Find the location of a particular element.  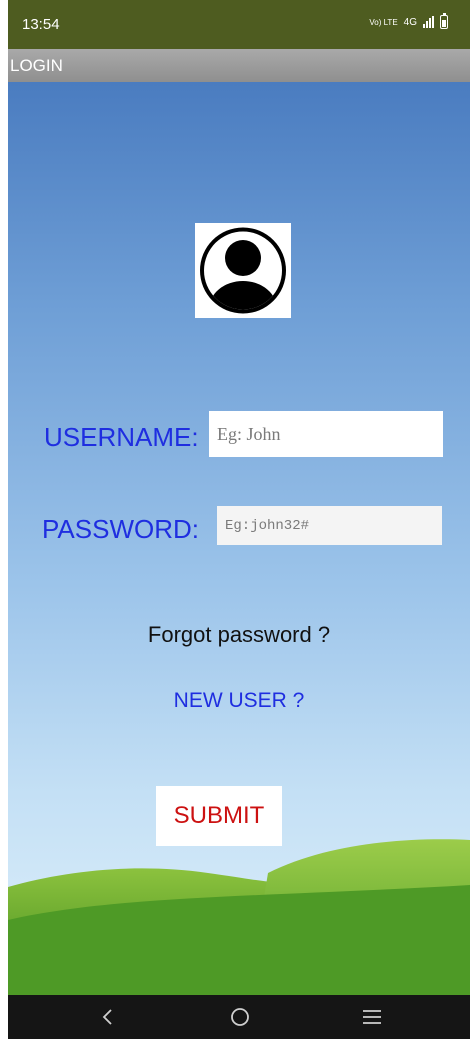

back-button is located at coordinates (108, 1017).